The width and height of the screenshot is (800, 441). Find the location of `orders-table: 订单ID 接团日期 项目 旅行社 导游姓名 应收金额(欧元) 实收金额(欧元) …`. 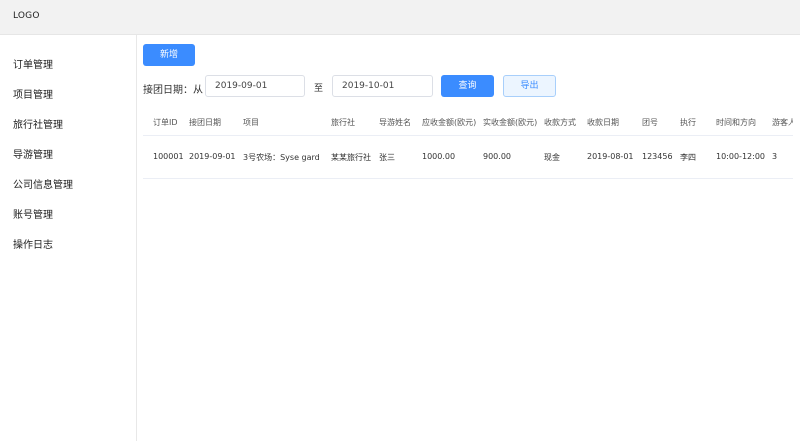

orders-table: 订单ID 接团日期 项目 旅行社 导游姓名 应收金额(欧元) 实收金额(欧元) … is located at coordinates (468, 143).